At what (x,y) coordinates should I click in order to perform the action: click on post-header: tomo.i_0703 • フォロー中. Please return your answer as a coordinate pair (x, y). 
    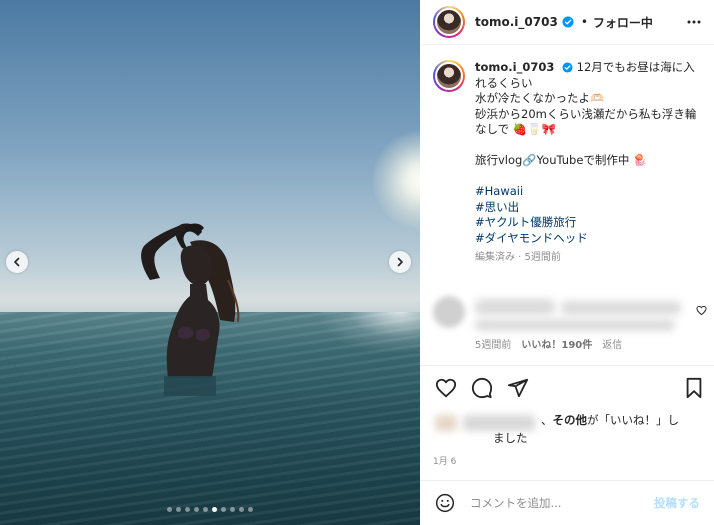
    Looking at the image, I should click on (567, 22).